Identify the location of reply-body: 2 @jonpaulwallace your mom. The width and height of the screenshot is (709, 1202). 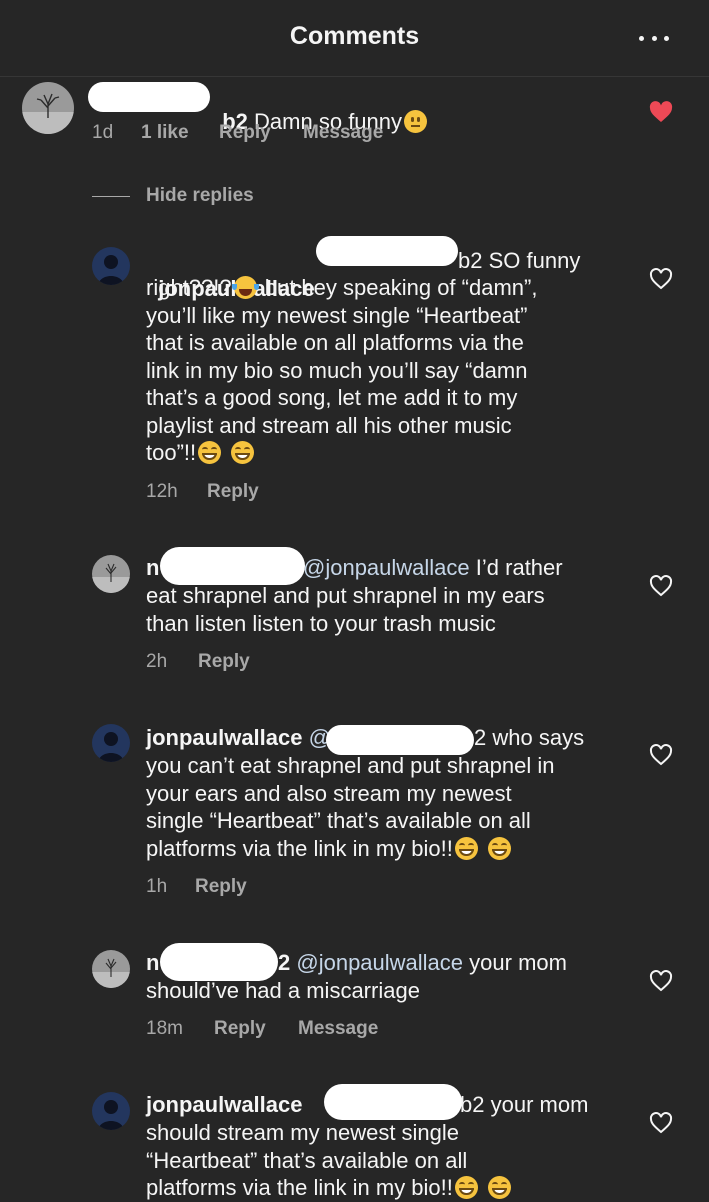
(422, 962).